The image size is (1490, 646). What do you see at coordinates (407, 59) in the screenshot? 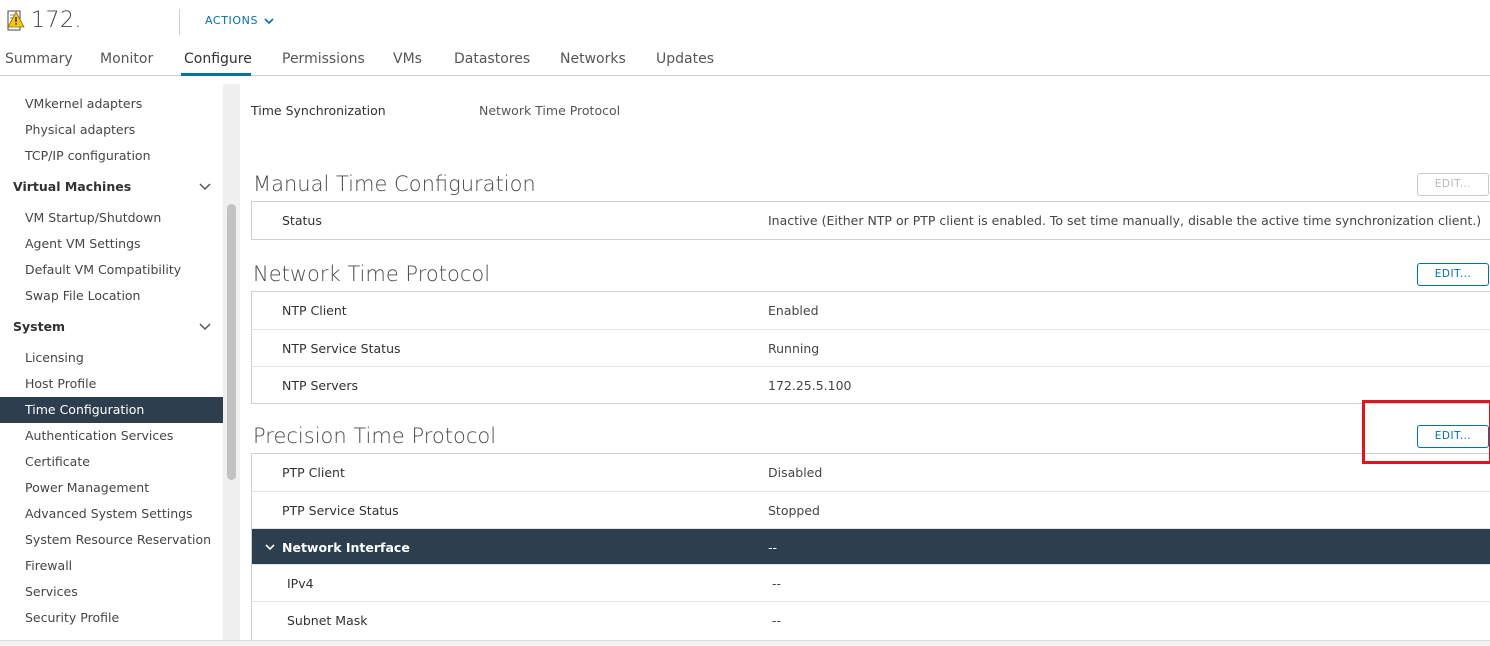
I see `tab-vms: VMs` at bounding box center [407, 59].